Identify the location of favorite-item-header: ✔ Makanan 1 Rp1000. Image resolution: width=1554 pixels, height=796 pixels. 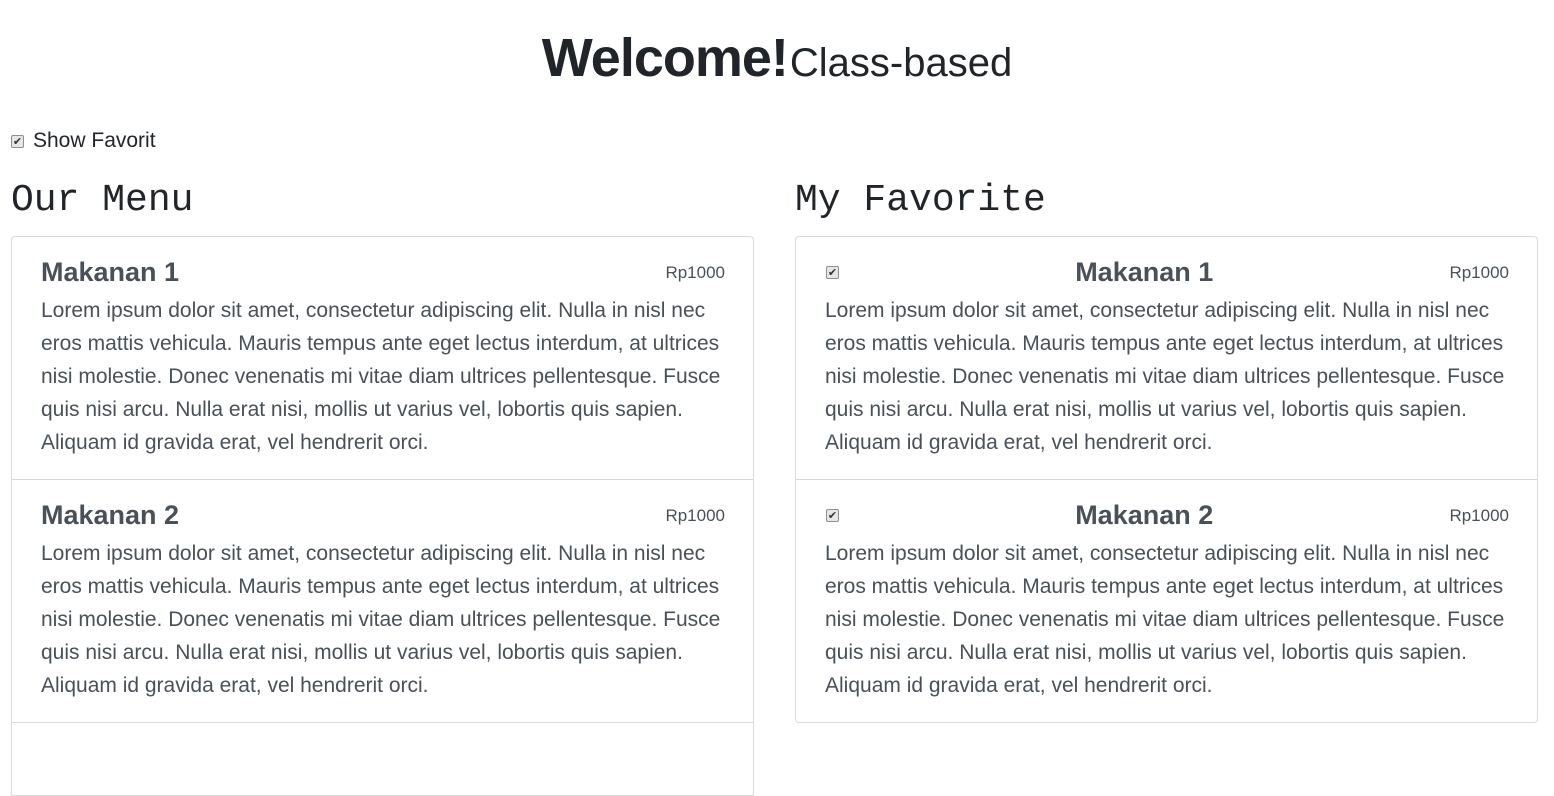
(1167, 272).